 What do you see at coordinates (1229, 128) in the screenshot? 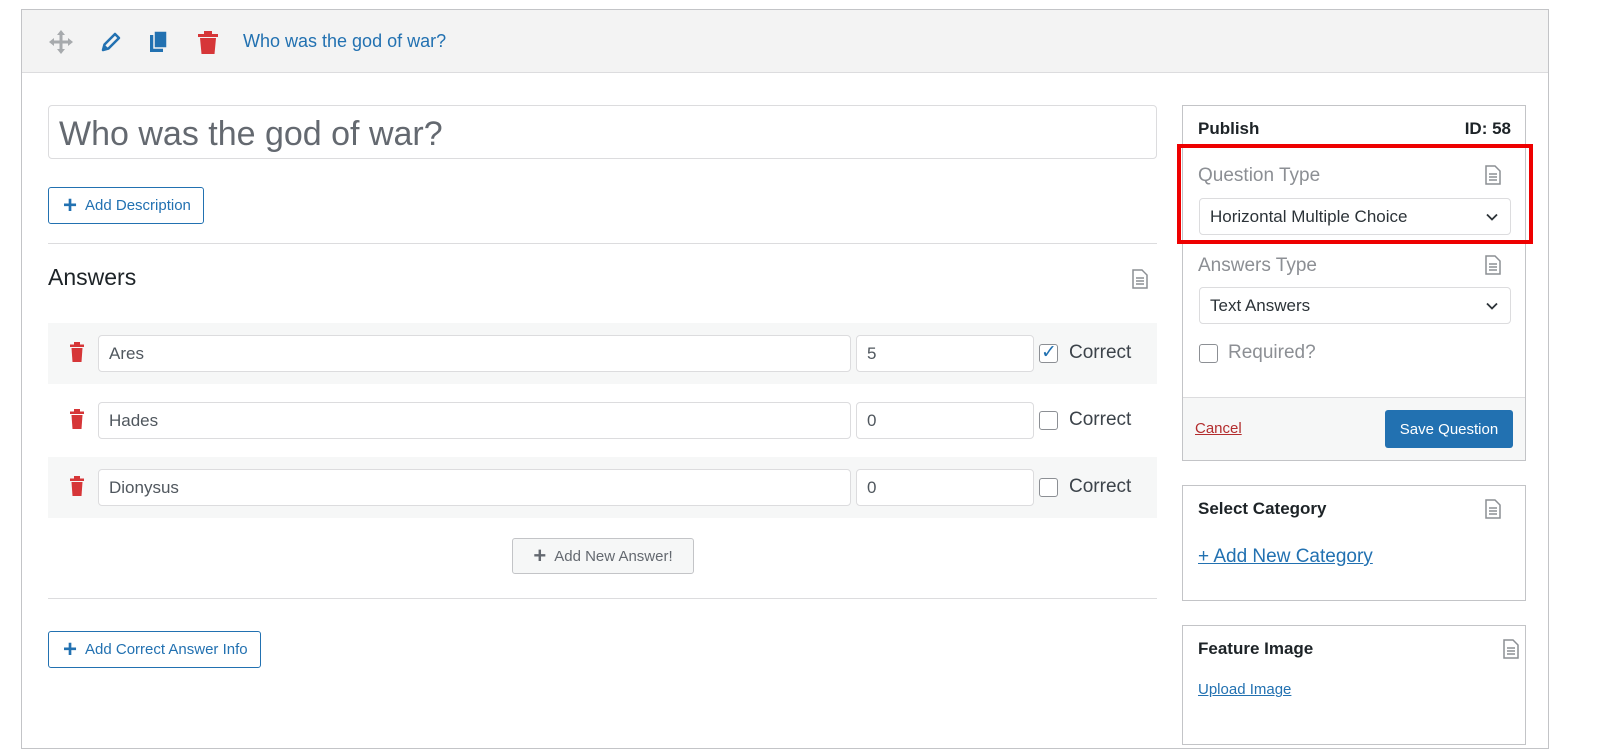
I see `publish-title: Publish` at bounding box center [1229, 128].